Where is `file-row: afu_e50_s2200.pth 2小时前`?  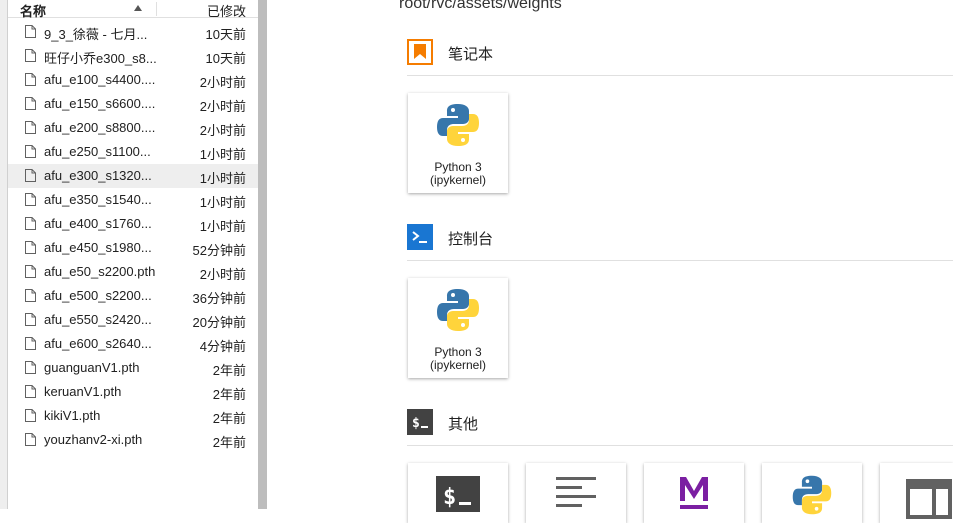 file-row: afu_e50_s2200.pth 2小时前 is located at coordinates (133, 272).